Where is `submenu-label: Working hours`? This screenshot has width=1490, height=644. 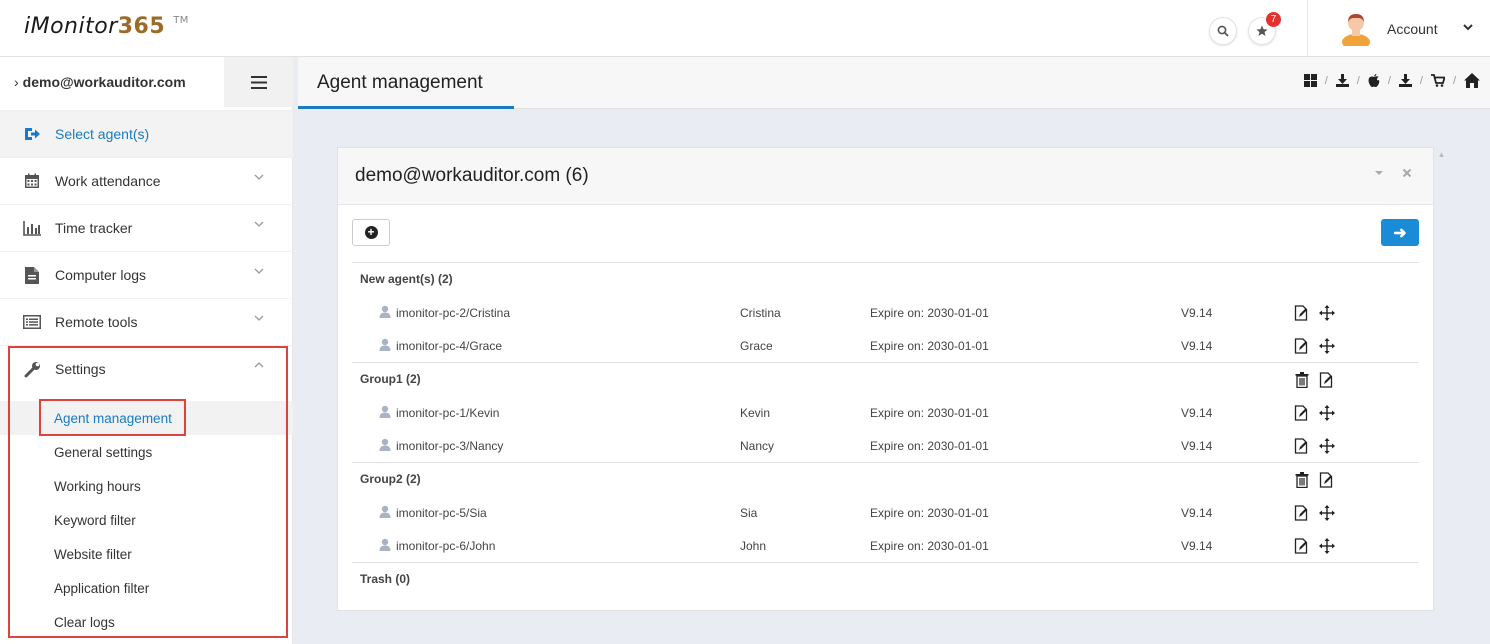
submenu-label: Working hours is located at coordinates (97, 486).